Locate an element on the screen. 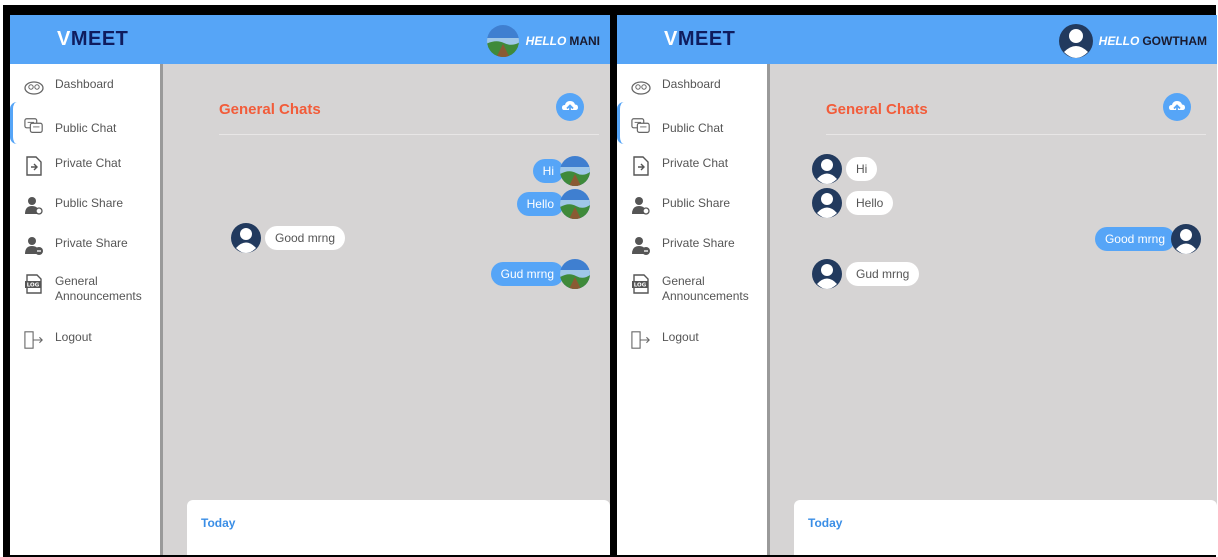 The image size is (1218, 557). top-header: VMEET HELLO MANI is located at coordinates (310, 39).